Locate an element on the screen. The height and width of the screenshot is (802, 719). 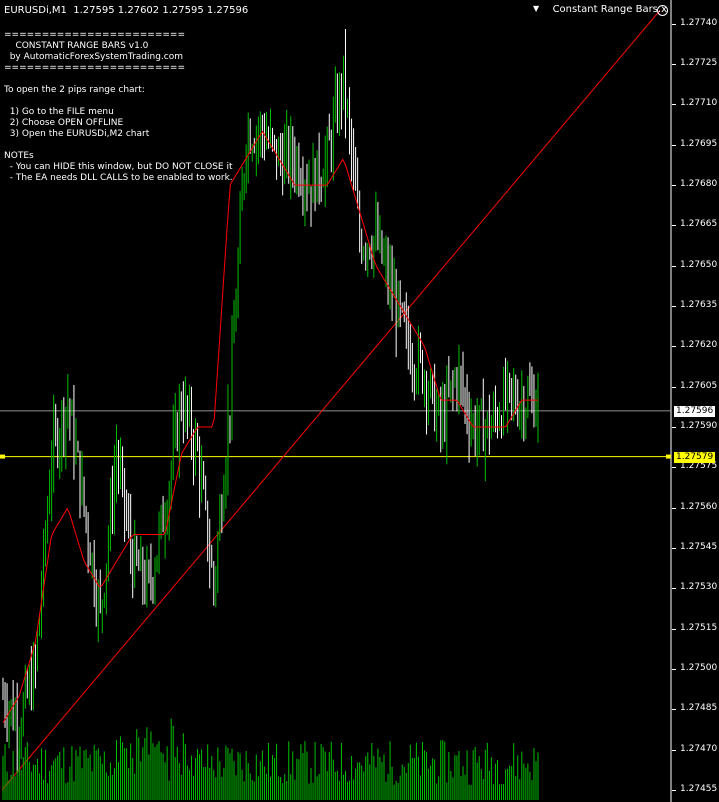
price-tick-label: 1.27710 is located at coordinates (699, 103).